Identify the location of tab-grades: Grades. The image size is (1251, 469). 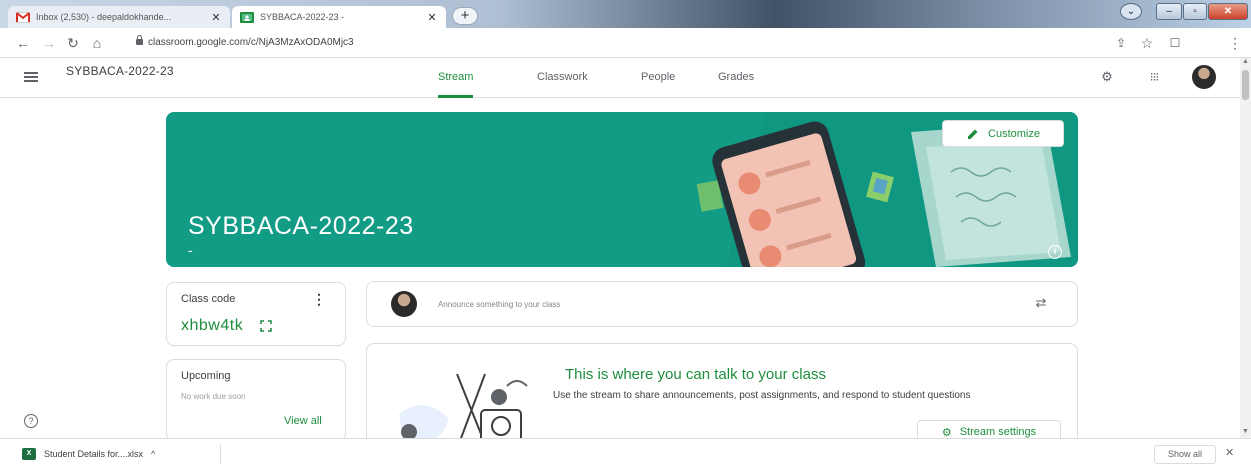
(736, 84).